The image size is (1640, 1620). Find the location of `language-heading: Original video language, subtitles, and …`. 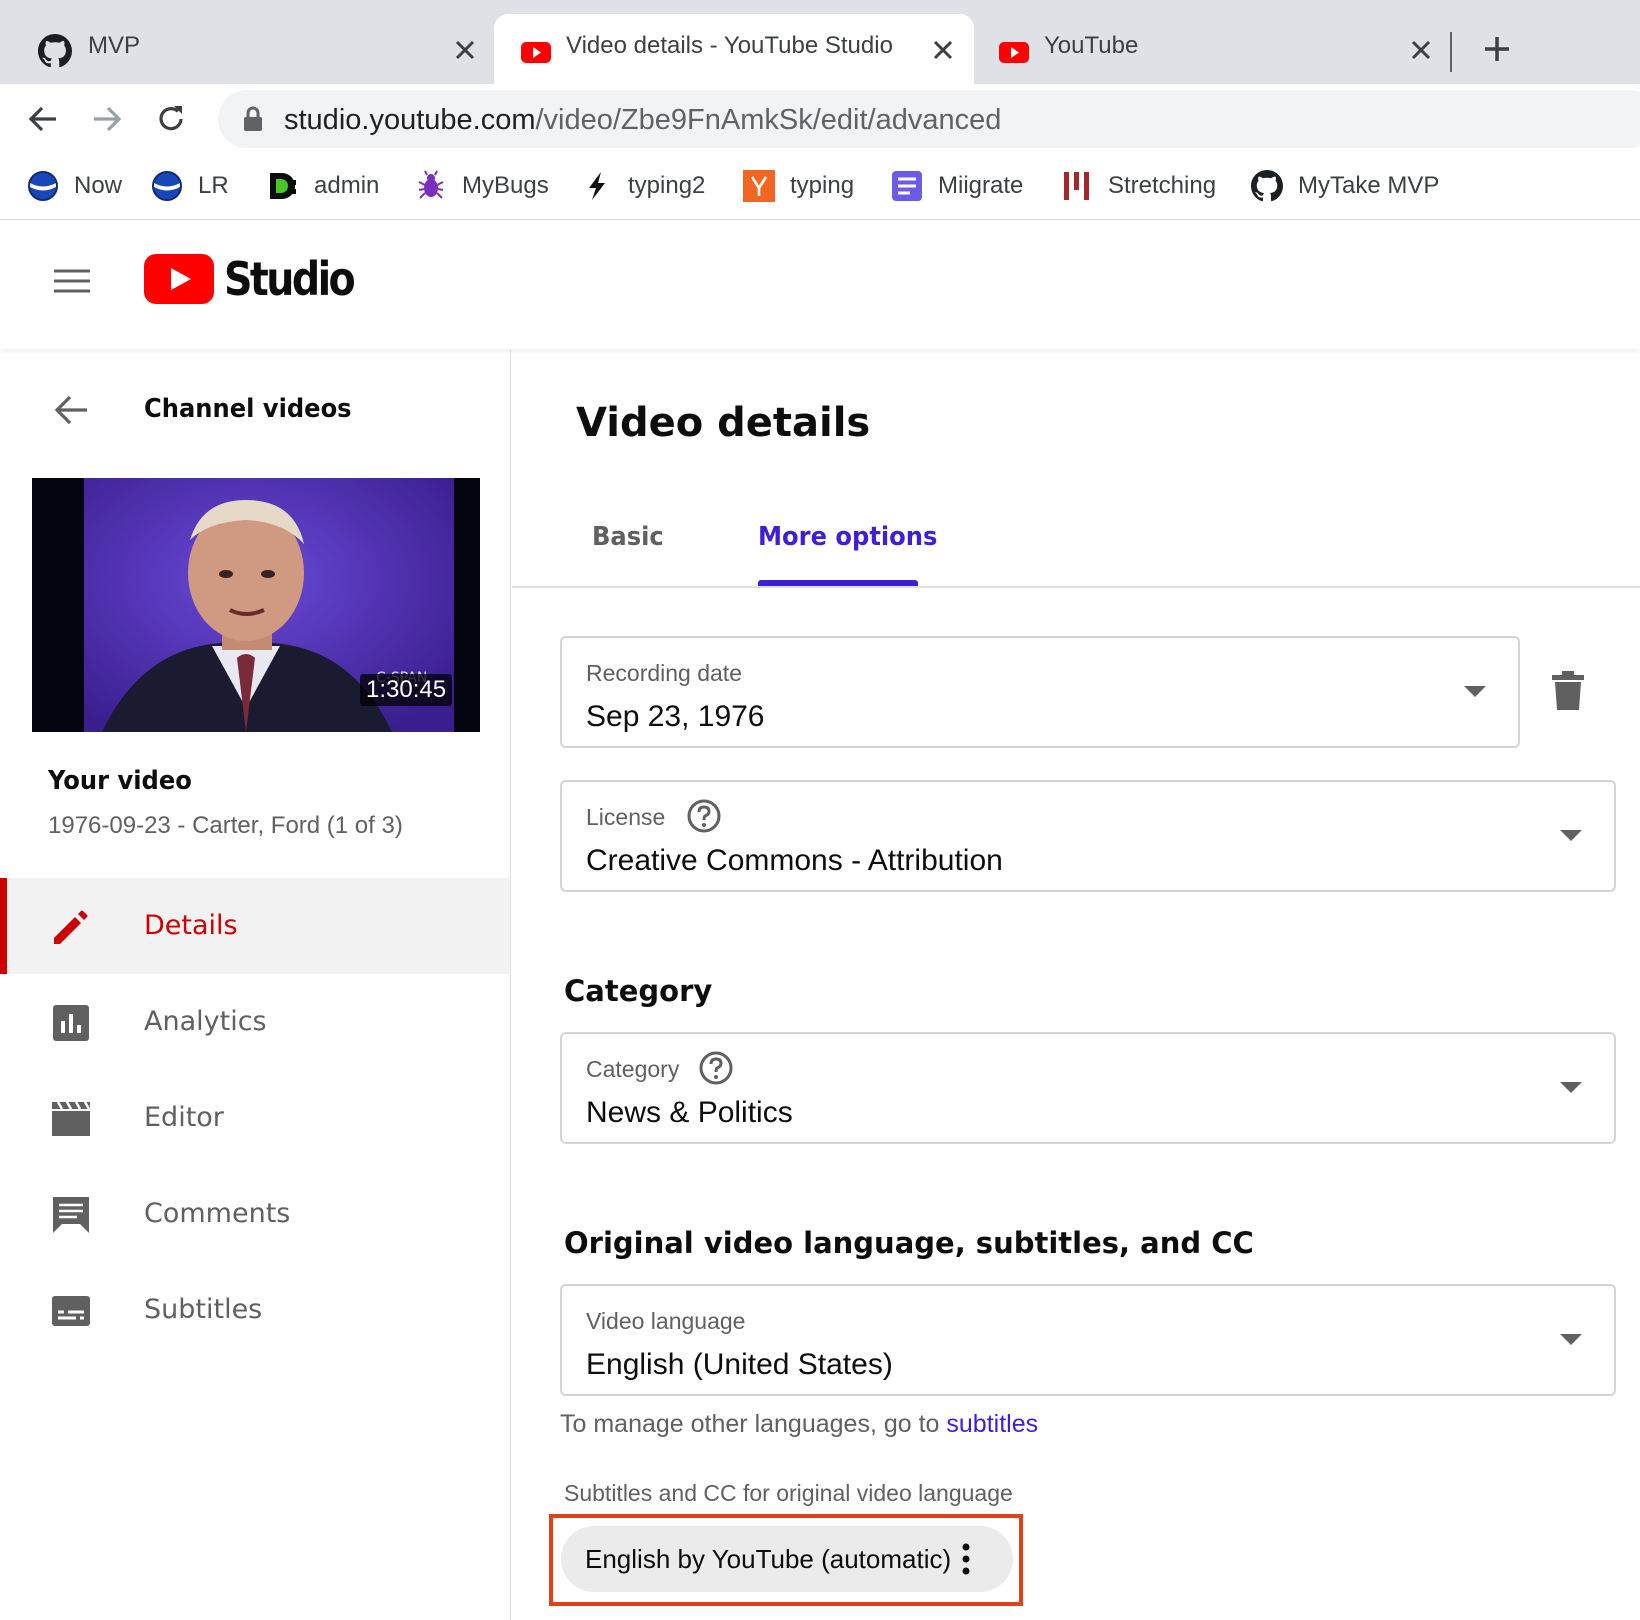

language-heading: Original video language, subtitles, and … is located at coordinates (909, 1243).